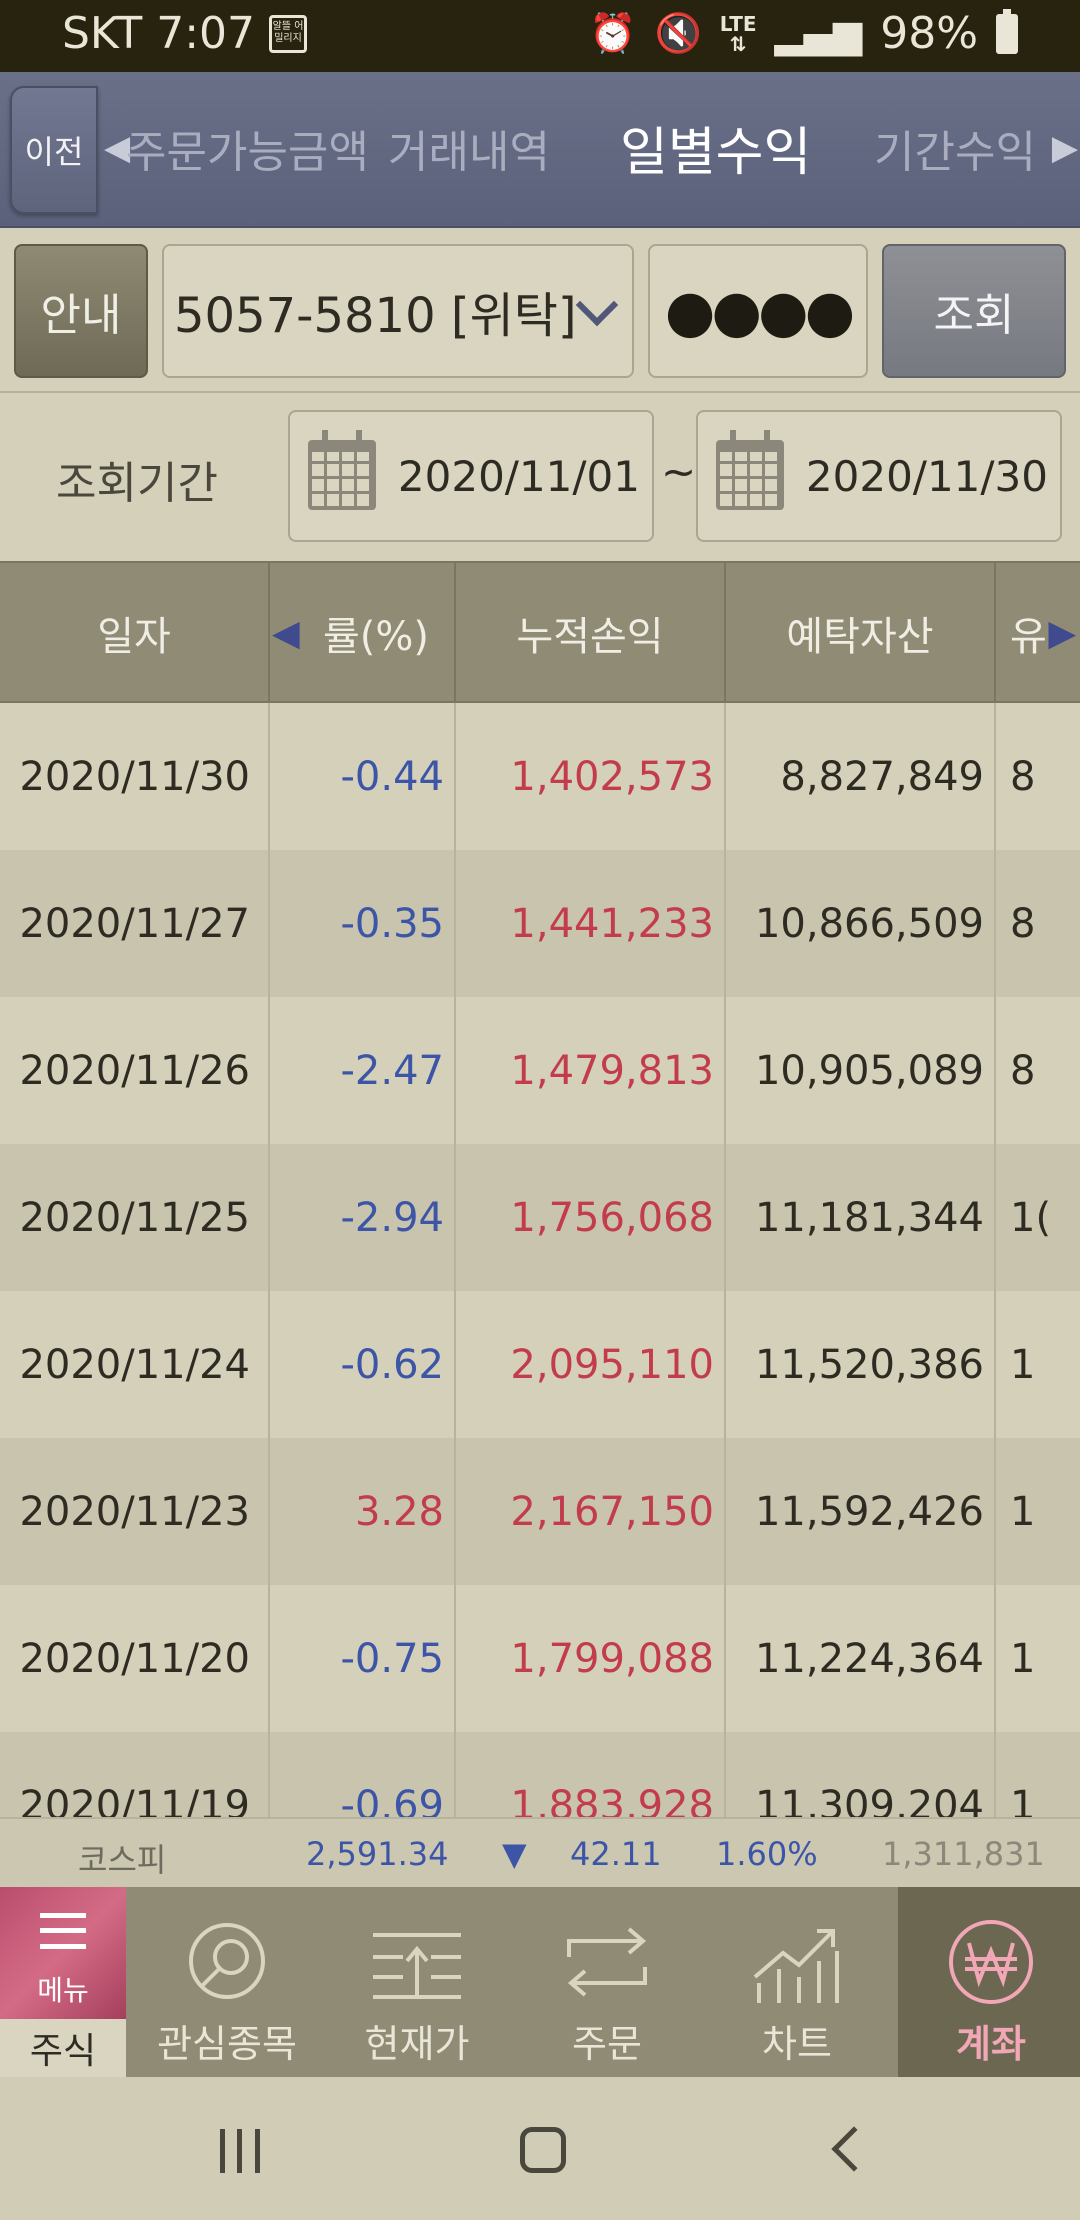 The image size is (1080, 2220). Describe the element at coordinates (134, 776) in the screenshot. I see `cell-date: 2020/11/30` at that location.